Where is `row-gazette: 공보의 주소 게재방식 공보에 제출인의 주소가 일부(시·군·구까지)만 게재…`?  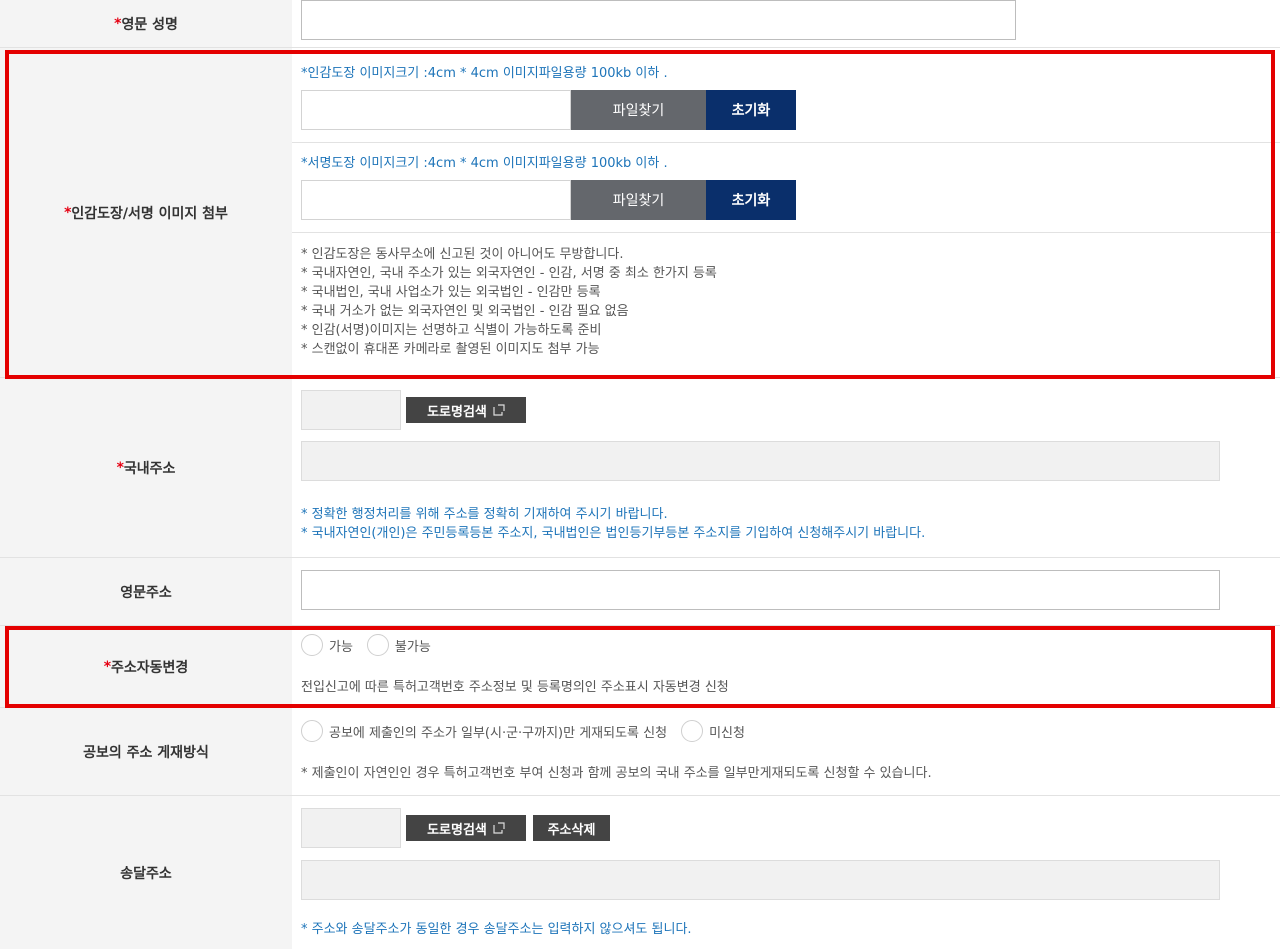 row-gazette: 공보의 주소 게재방식 공보에 제출인의 주소가 일부(시·군·구까지)만 게재… is located at coordinates (640, 752).